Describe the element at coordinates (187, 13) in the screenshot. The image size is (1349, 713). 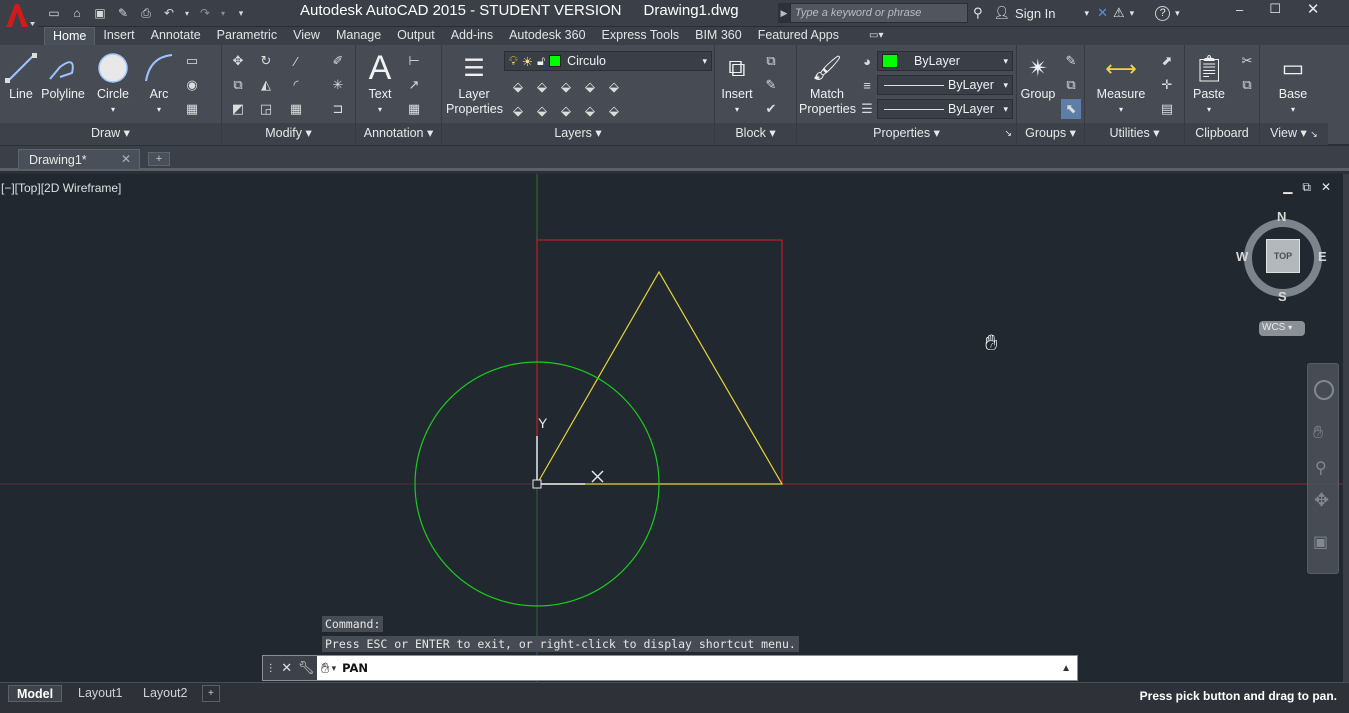
I see `undo-dropdown-icon: ▾` at that location.